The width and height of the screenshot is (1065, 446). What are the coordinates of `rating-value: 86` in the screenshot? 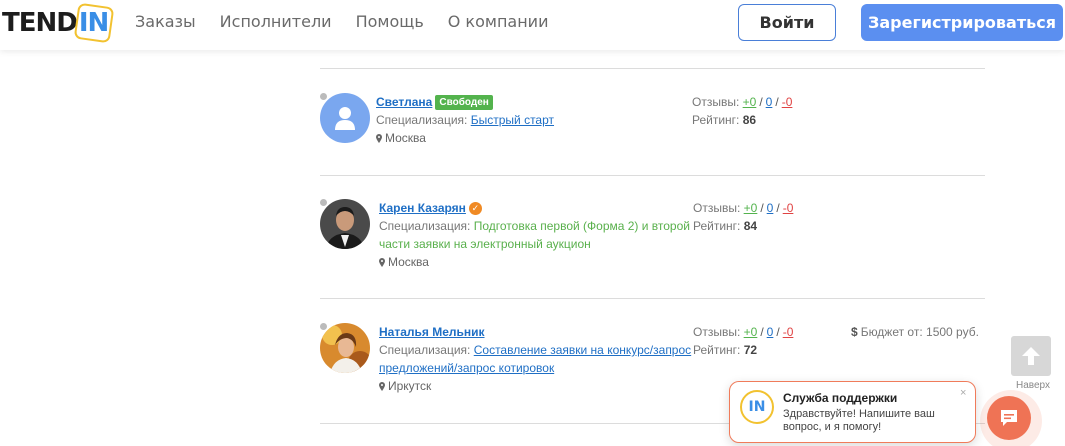 It's located at (749, 120).